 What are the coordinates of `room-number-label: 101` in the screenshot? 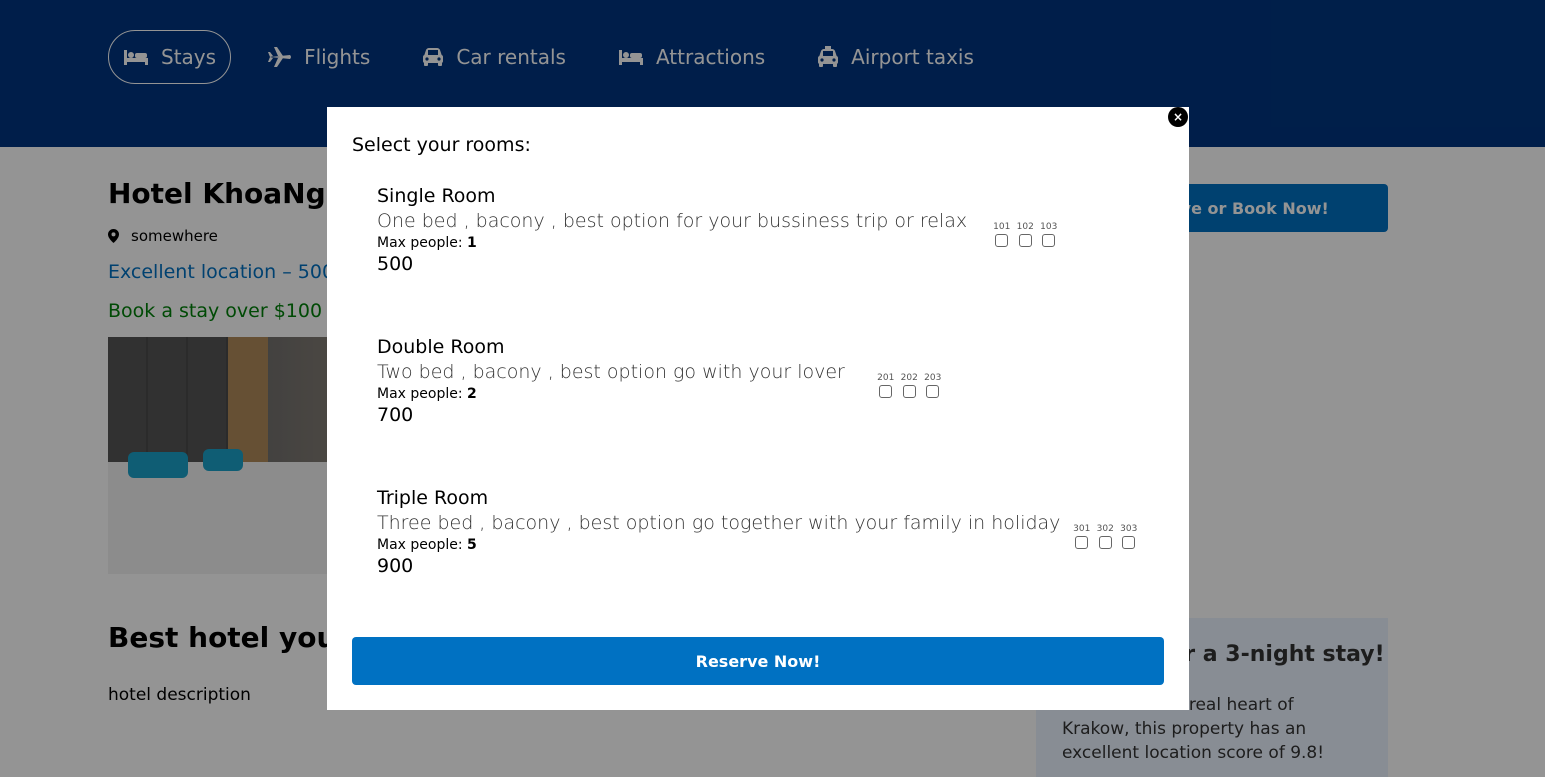 It's located at (1002, 227).